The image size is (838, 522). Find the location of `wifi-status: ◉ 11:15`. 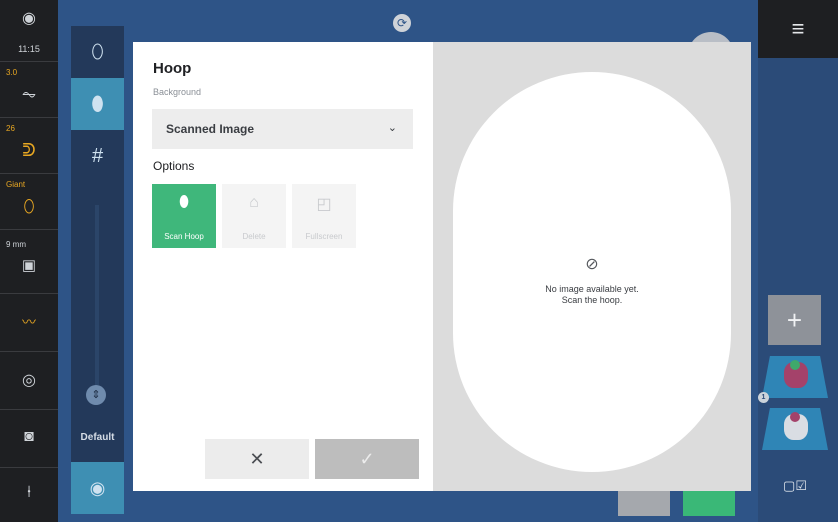

wifi-status: ◉ 11:15 is located at coordinates (29, 31).